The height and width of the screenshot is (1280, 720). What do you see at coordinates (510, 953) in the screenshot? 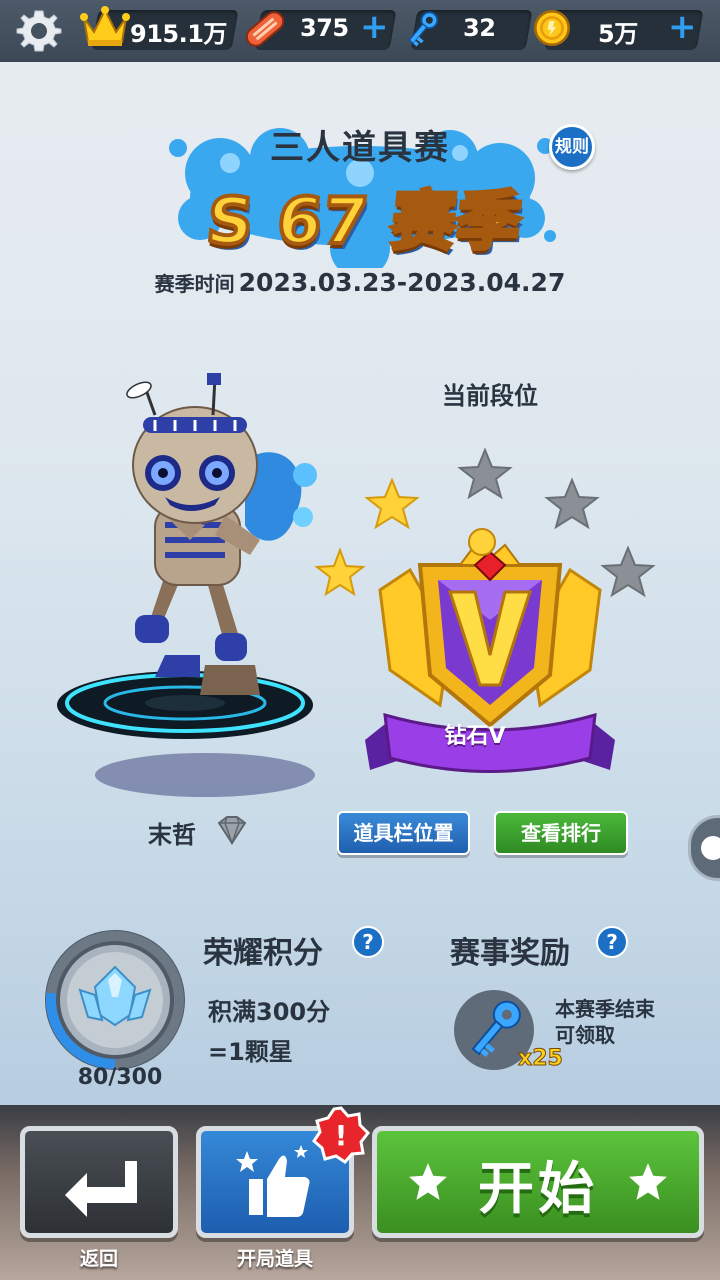
I see `event-reward-title: 赛事奖励` at bounding box center [510, 953].